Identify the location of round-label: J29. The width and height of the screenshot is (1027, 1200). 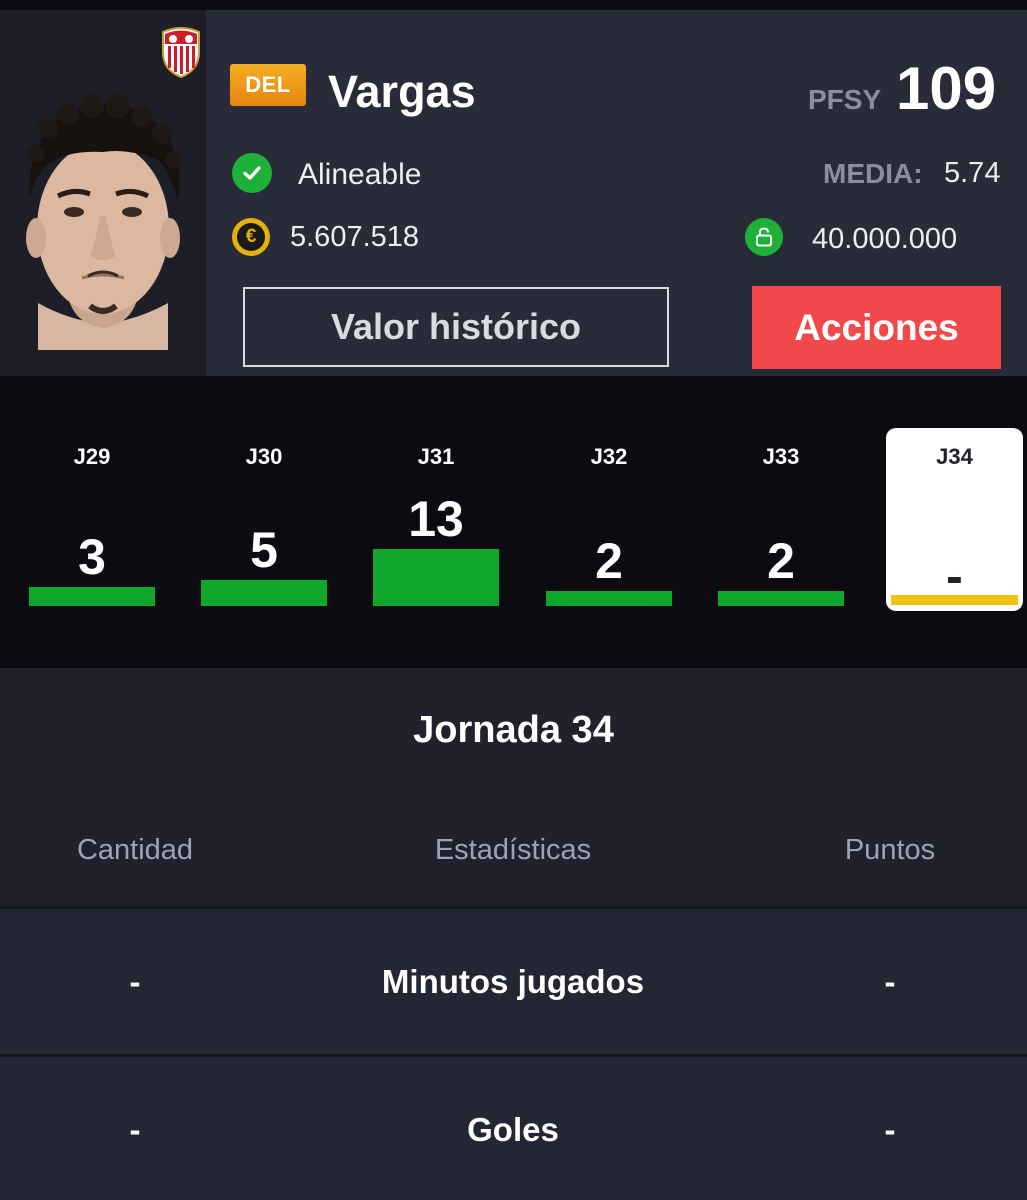
(92, 456).